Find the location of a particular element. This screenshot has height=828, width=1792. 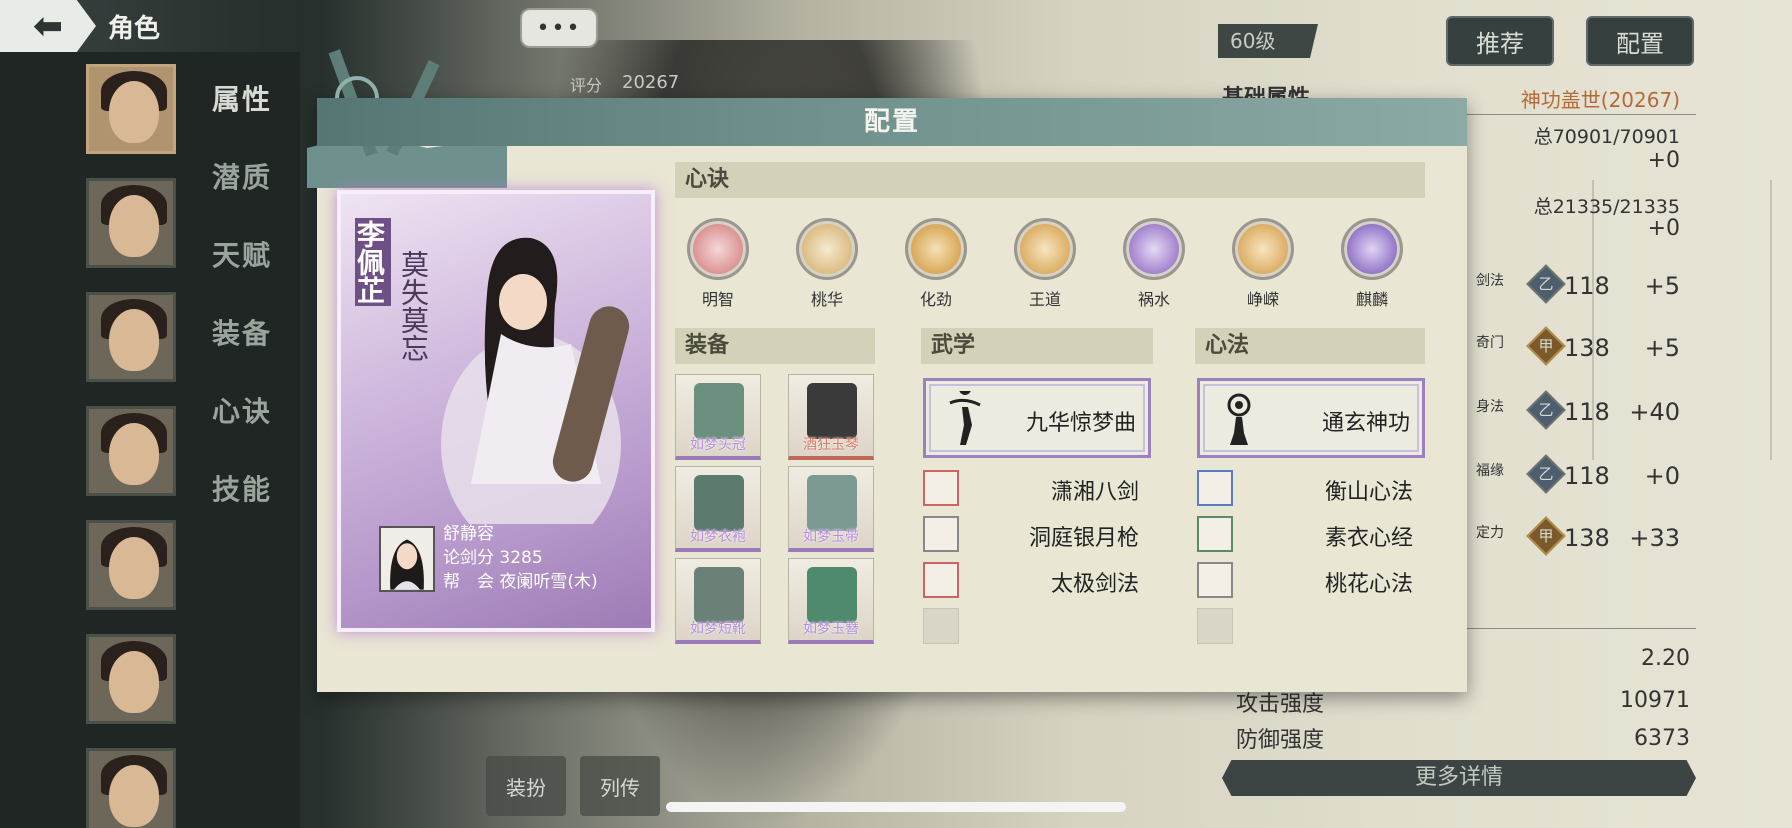

xinjue-slot: 麒麟 is located at coordinates (1372, 264).